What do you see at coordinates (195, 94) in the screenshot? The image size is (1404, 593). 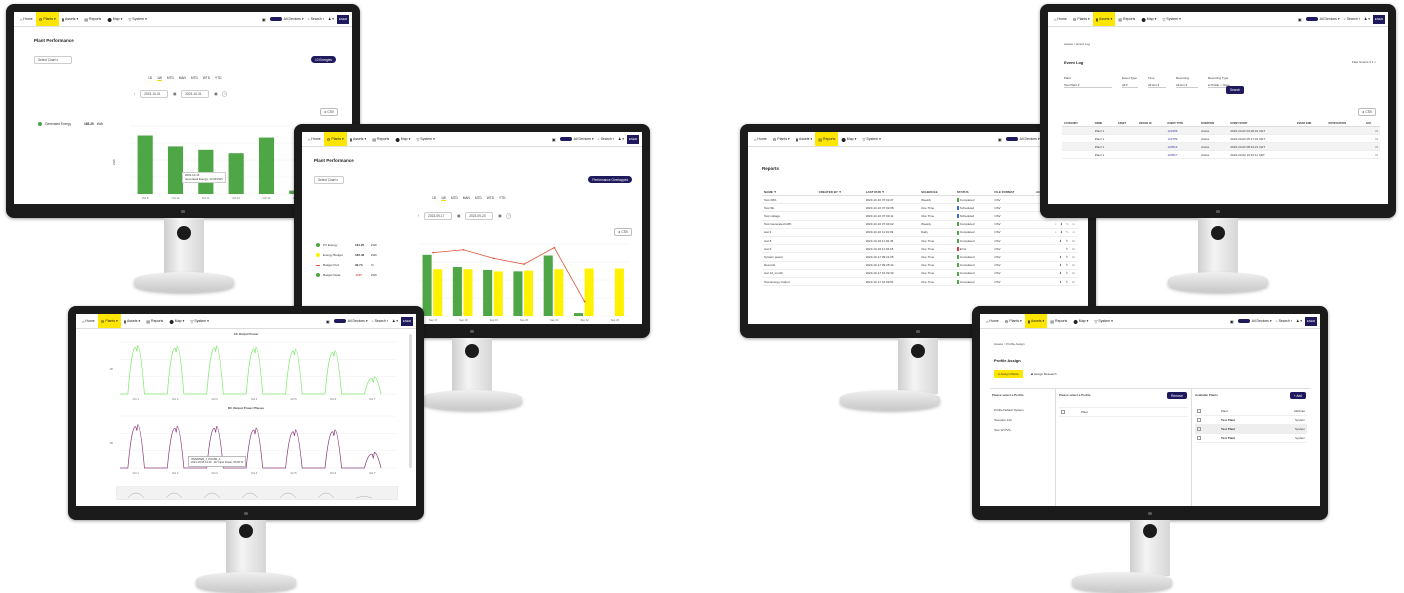 I see `date-to: 2023-10-31` at bounding box center [195, 94].